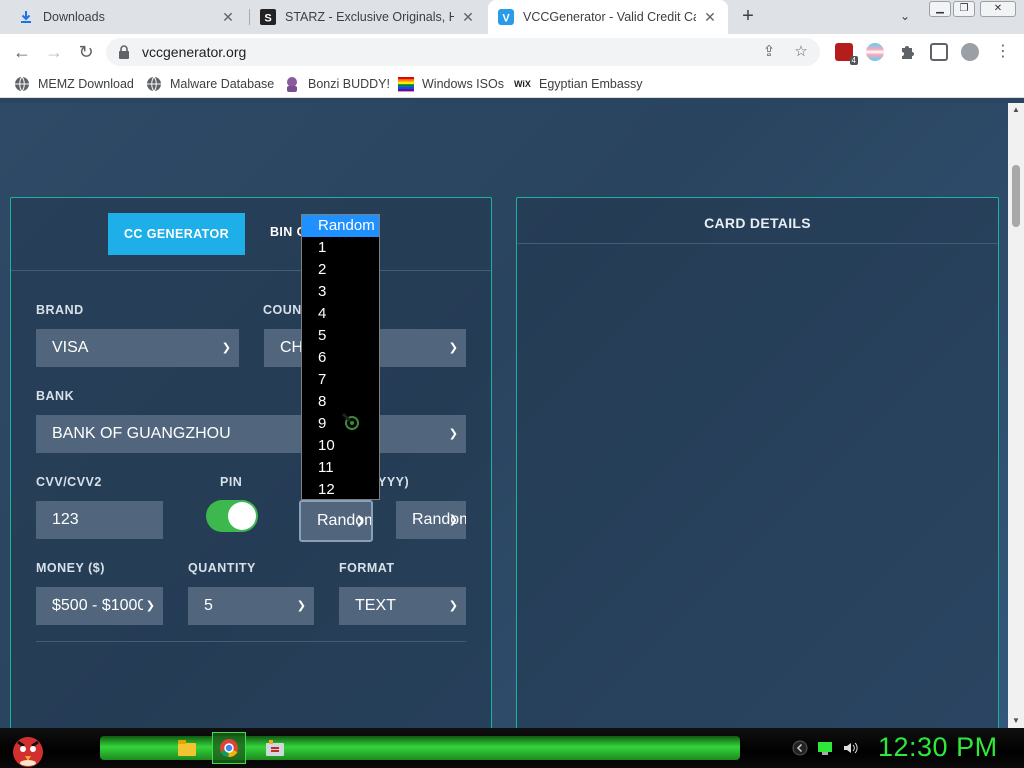  I want to click on dropdown-option: 3, so click(340, 292).